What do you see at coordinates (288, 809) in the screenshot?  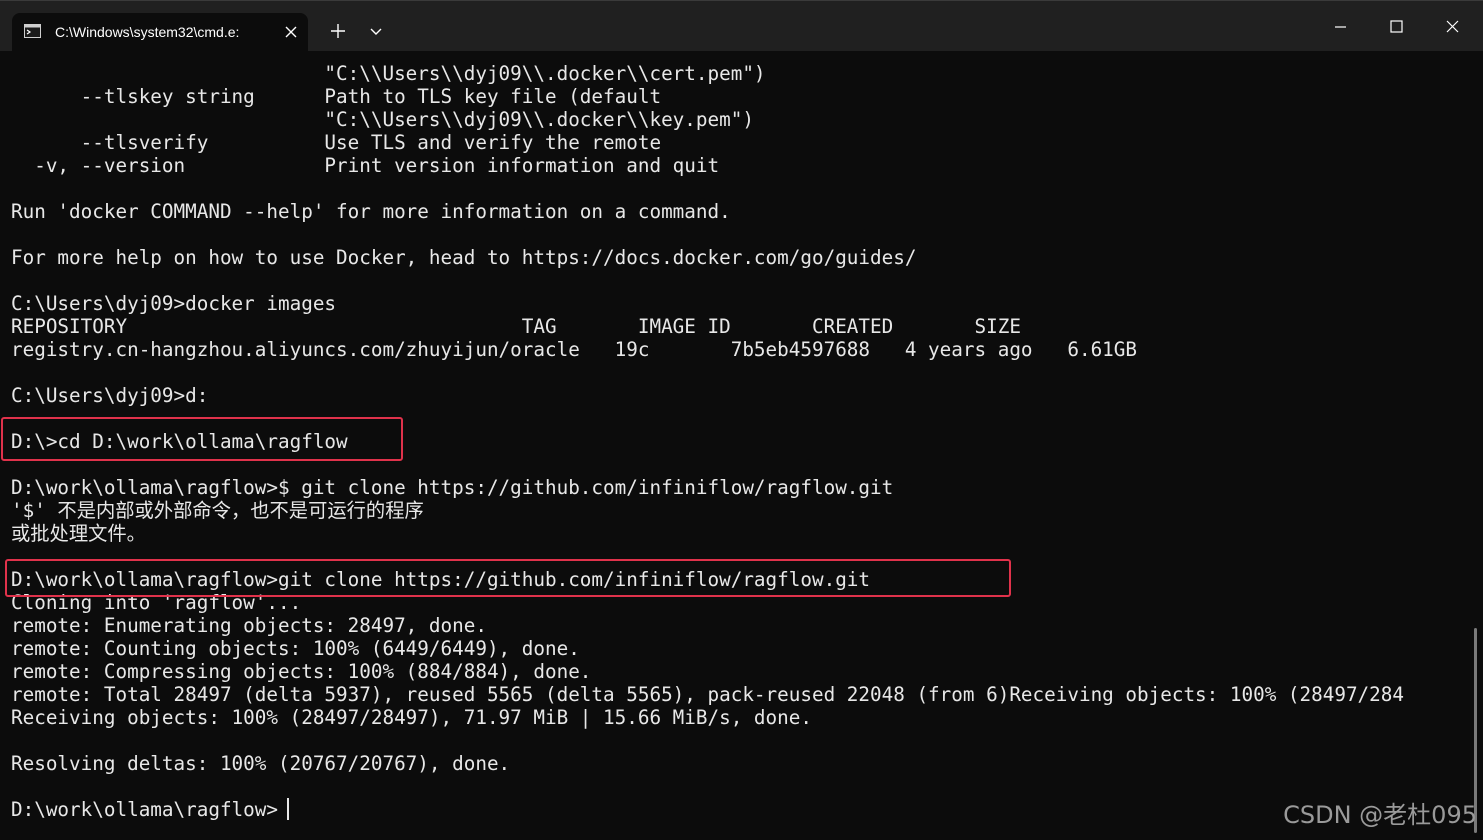 I see `text-cursor` at bounding box center [288, 809].